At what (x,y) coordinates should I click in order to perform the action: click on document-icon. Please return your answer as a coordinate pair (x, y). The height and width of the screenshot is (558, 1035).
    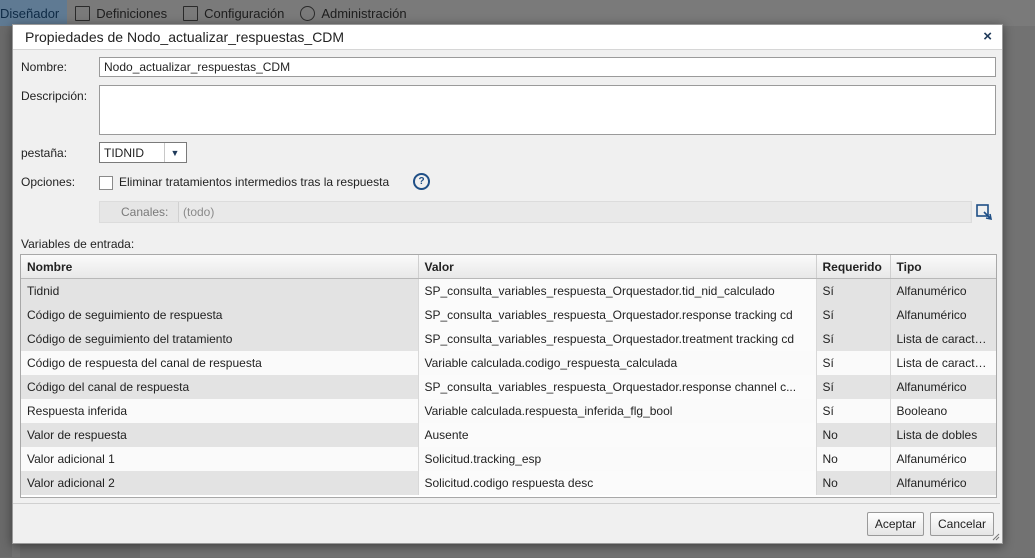
    Looking at the image, I should click on (83, 13).